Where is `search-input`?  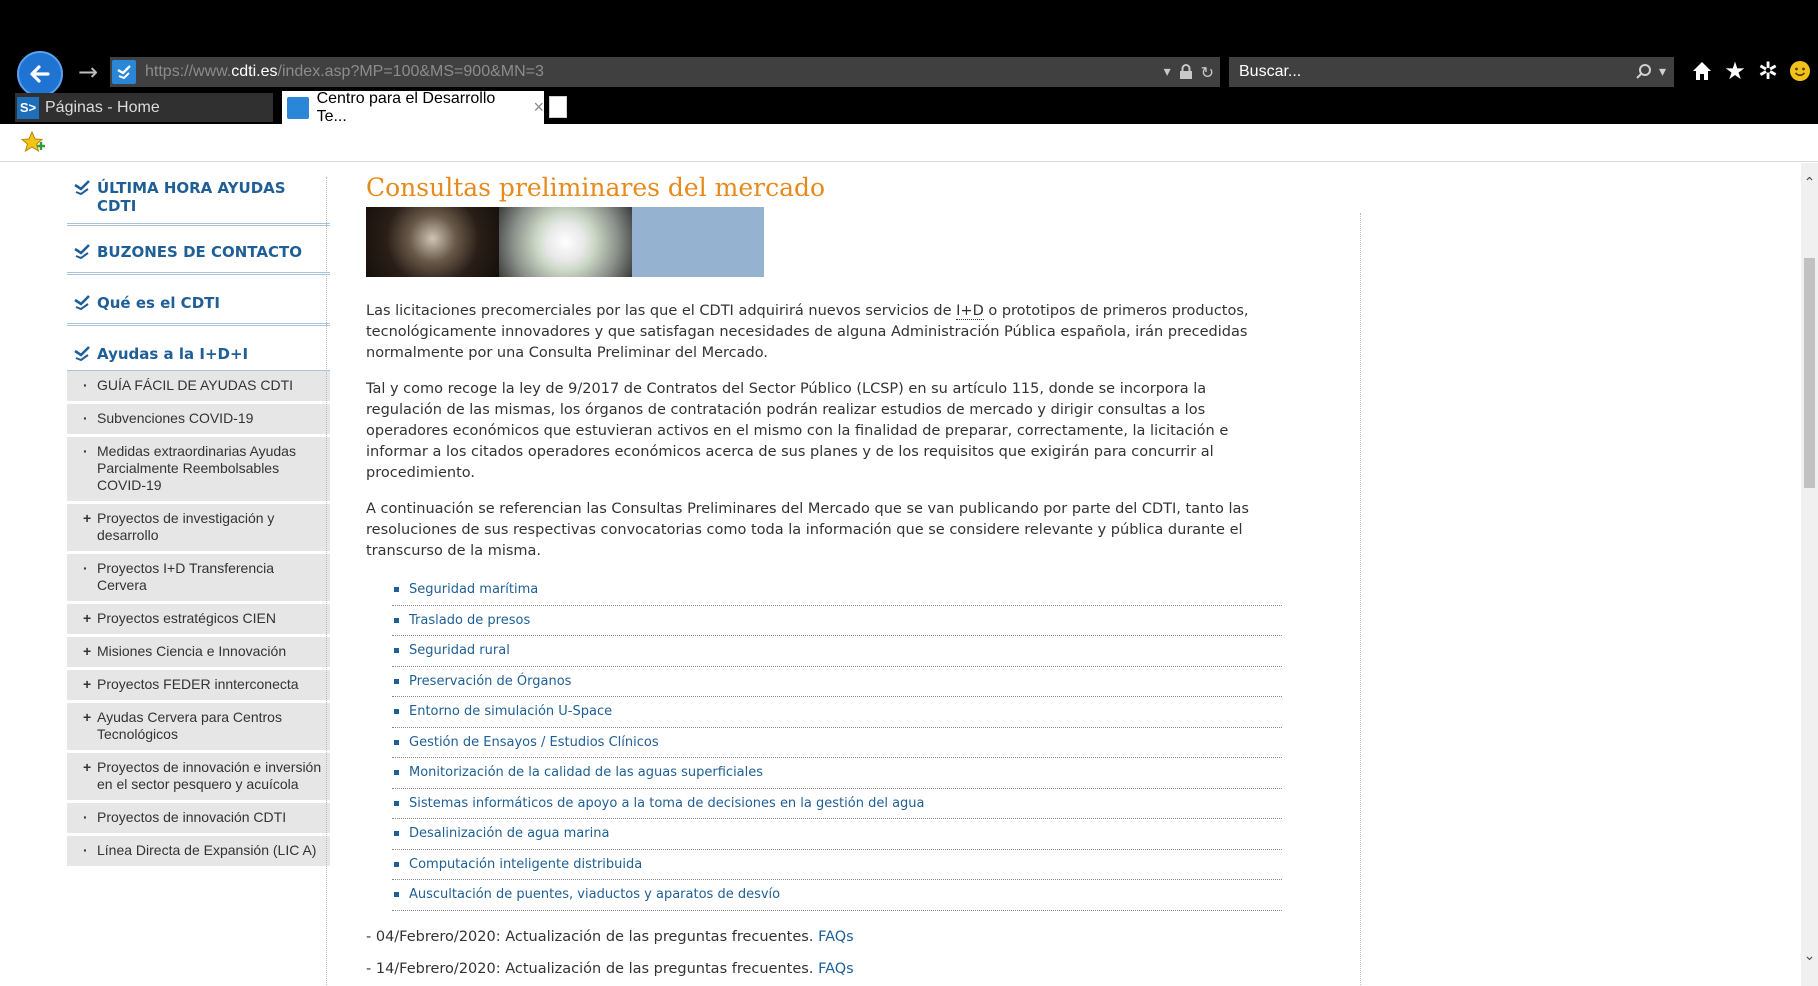
search-input is located at coordinates (1409, 72).